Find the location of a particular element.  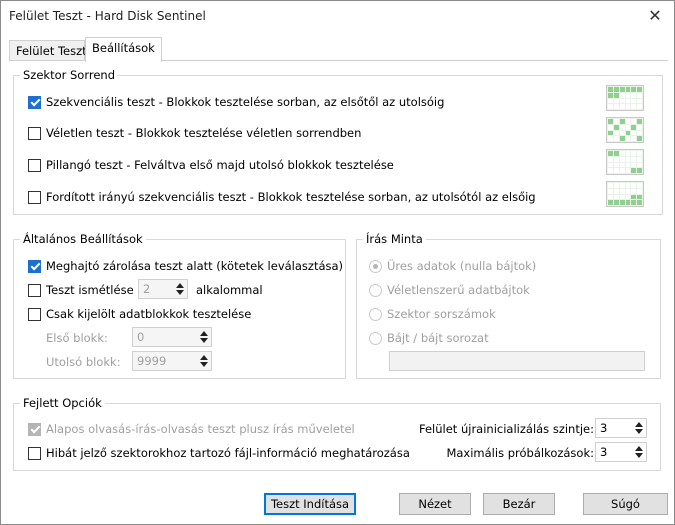

tab-surface-test: Felület Teszt is located at coordinates (48, 50).